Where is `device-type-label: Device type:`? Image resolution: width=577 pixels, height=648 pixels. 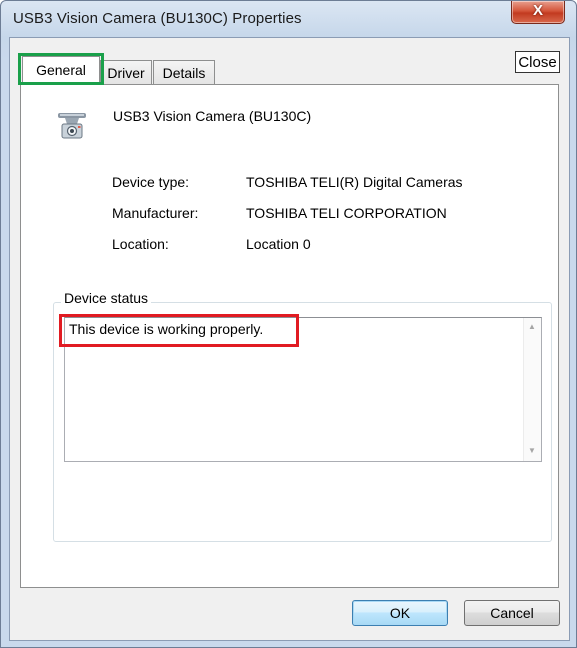 device-type-label: Device type: is located at coordinates (151, 182).